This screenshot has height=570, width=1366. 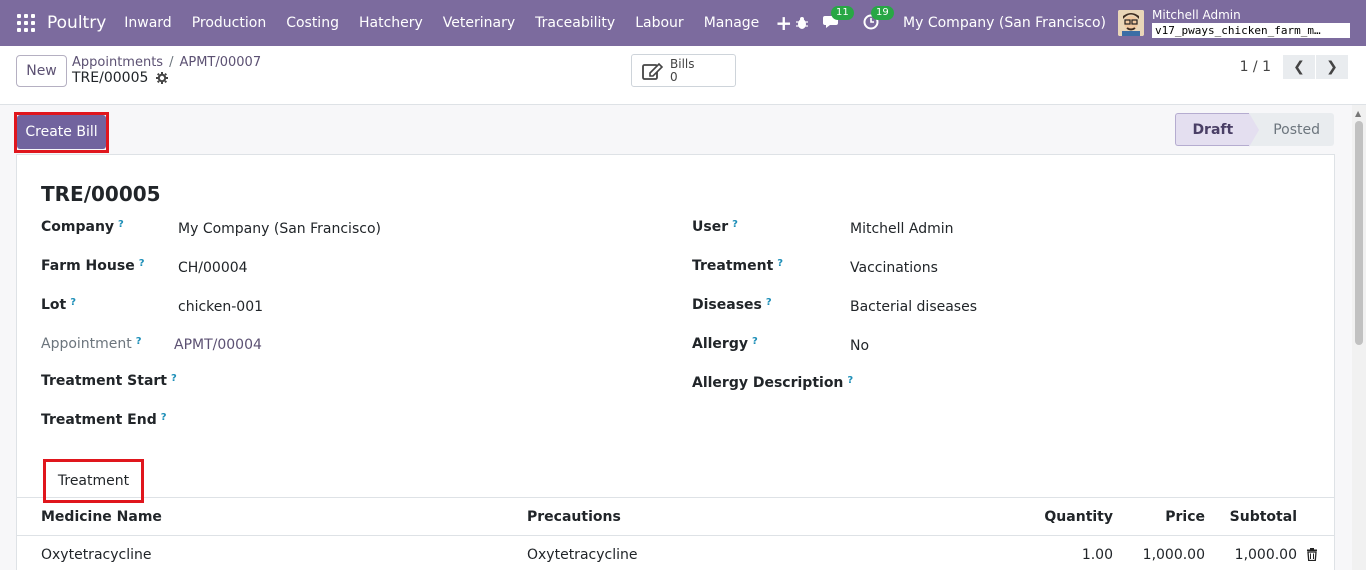 What do you see at coordinates (279, 229) in the screenshot?
I see `company-value: My Company (San Francisco)` at bounding box center [279, 229].